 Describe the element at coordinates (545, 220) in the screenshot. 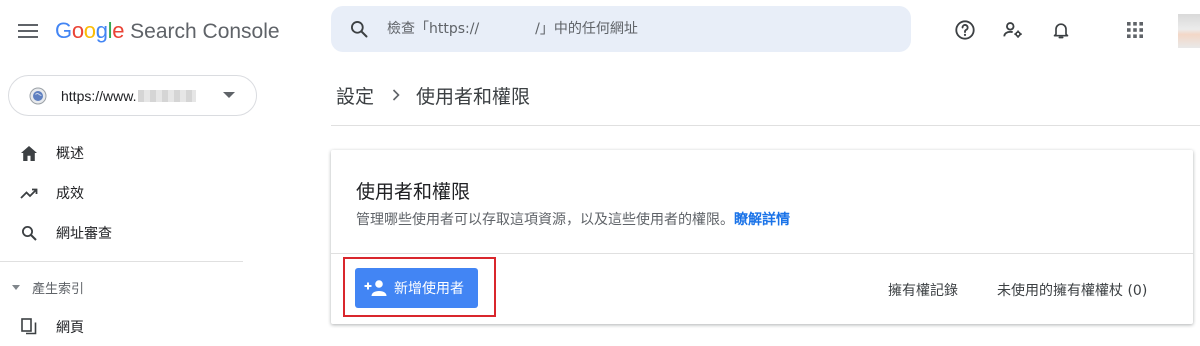

I see `card-description-text: 管理哪些使用者可以存取這項資源，以及這些使用者的權限。` at that location.